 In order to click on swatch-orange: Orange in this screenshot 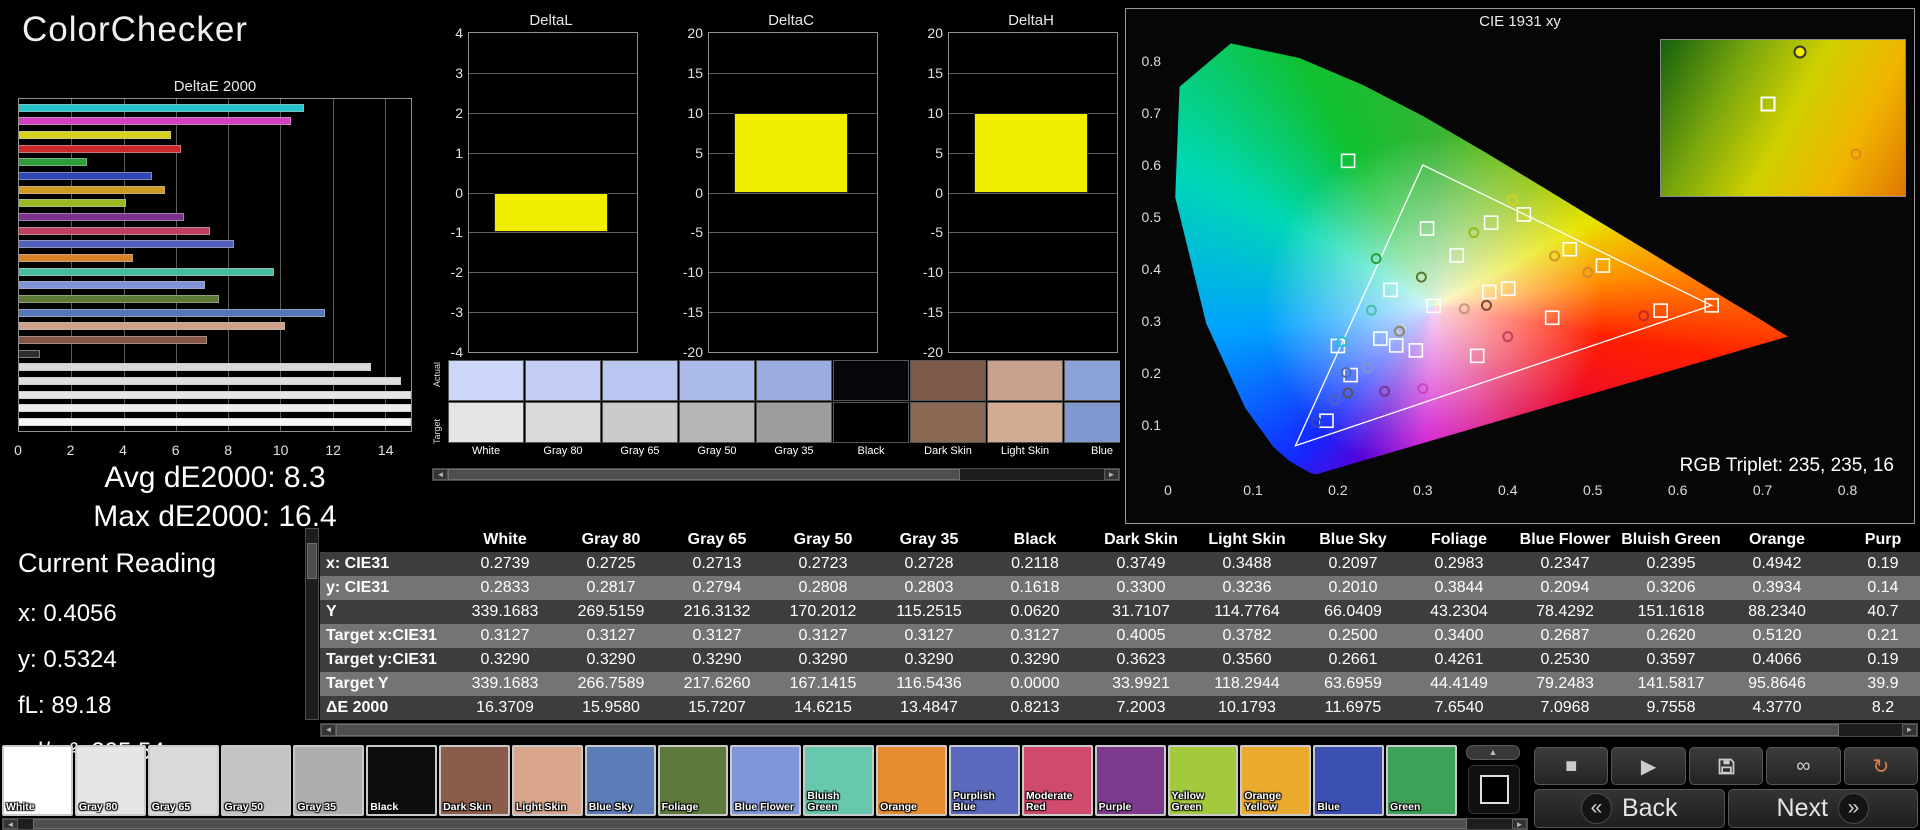, I will do `click(911, 780)`.